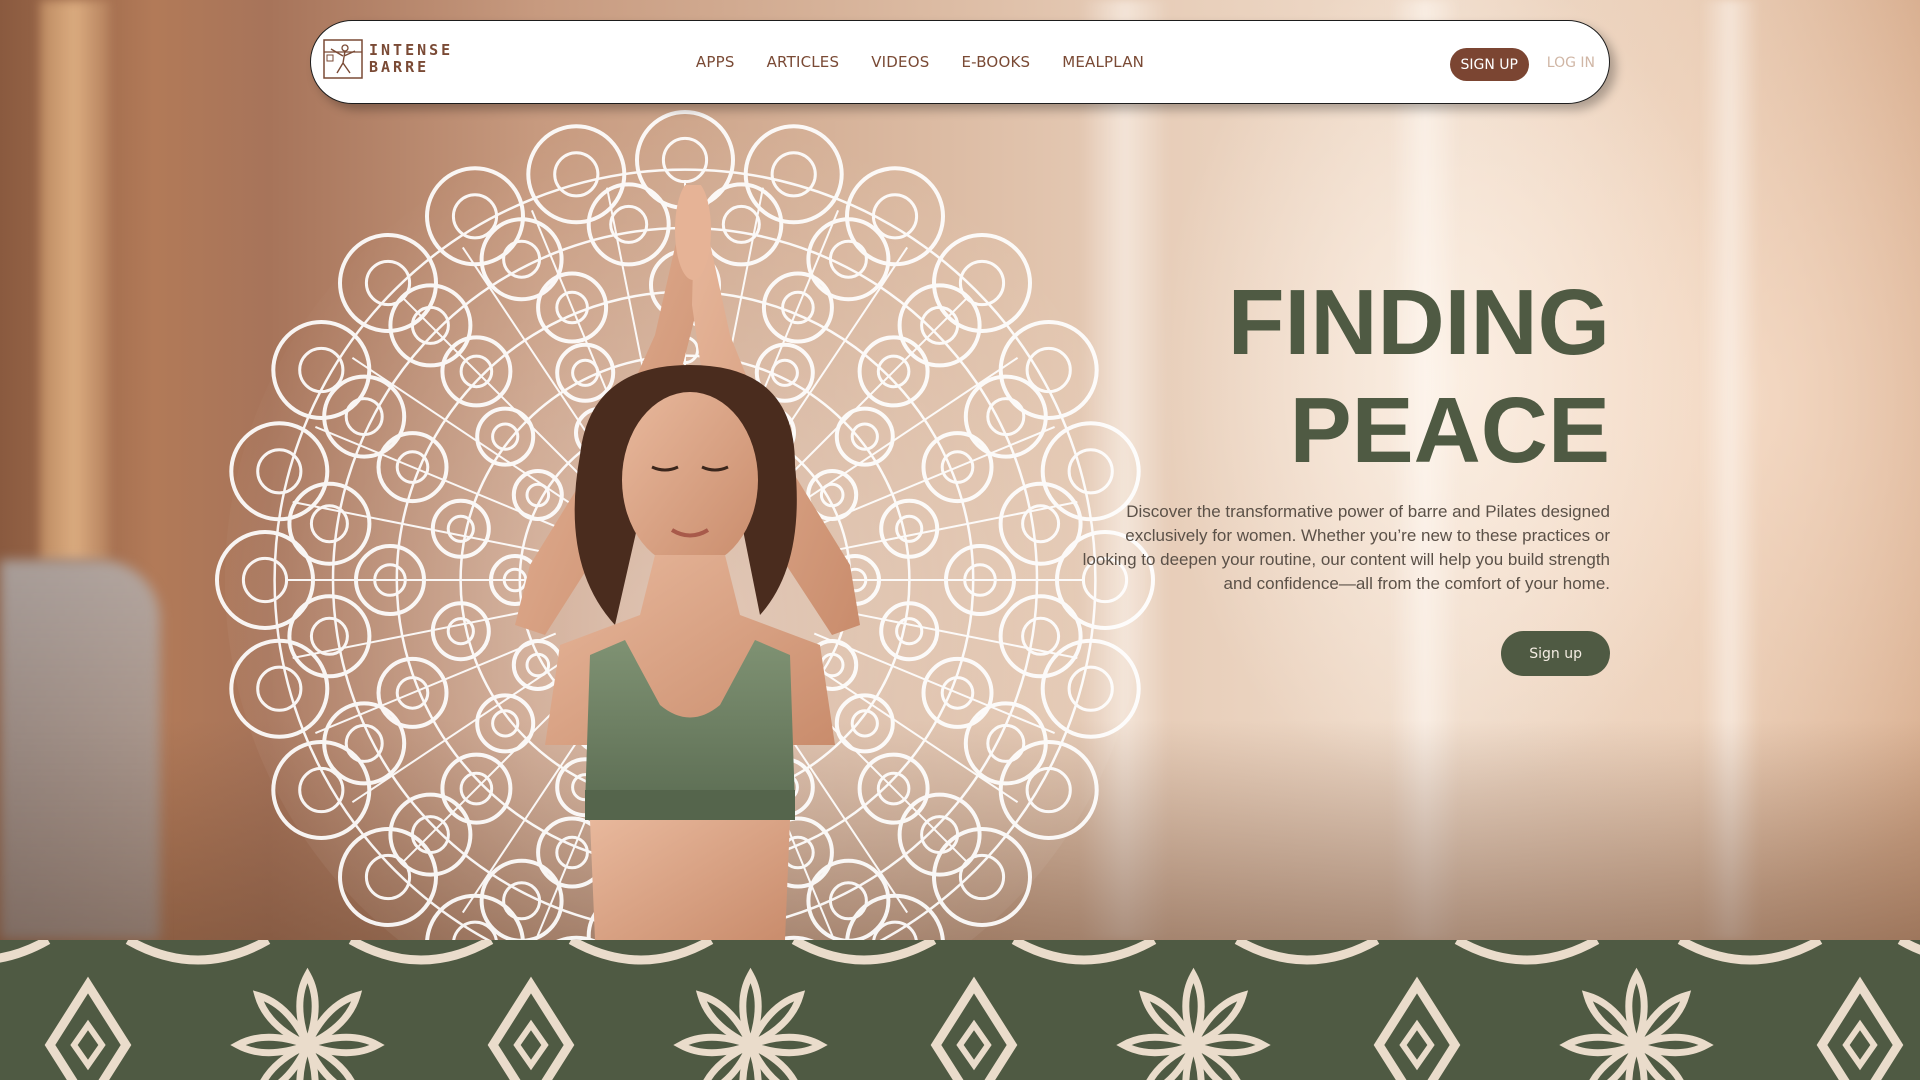 This screenshot has height=1080, width=1920. Describe the element at coordinates (1555, 653) in the screenshot. I see `hero-signup-button: Sign up` at that location.